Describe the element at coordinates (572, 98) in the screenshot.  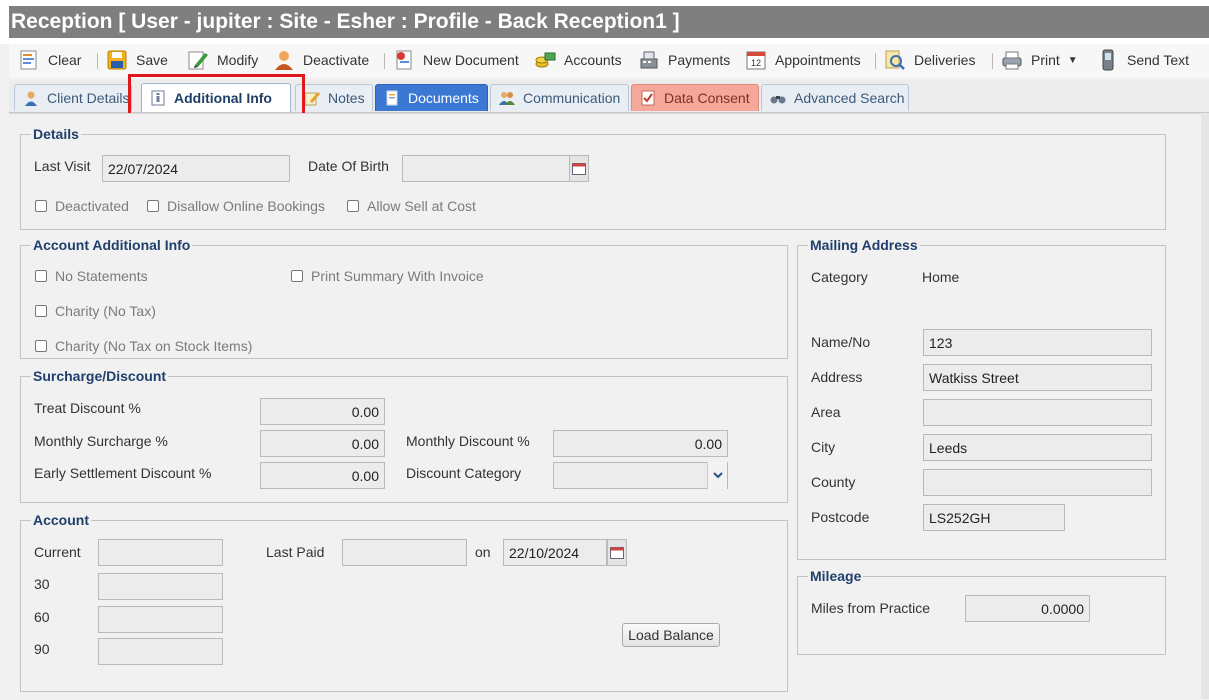
I see `tab-label: Communication` at that location.